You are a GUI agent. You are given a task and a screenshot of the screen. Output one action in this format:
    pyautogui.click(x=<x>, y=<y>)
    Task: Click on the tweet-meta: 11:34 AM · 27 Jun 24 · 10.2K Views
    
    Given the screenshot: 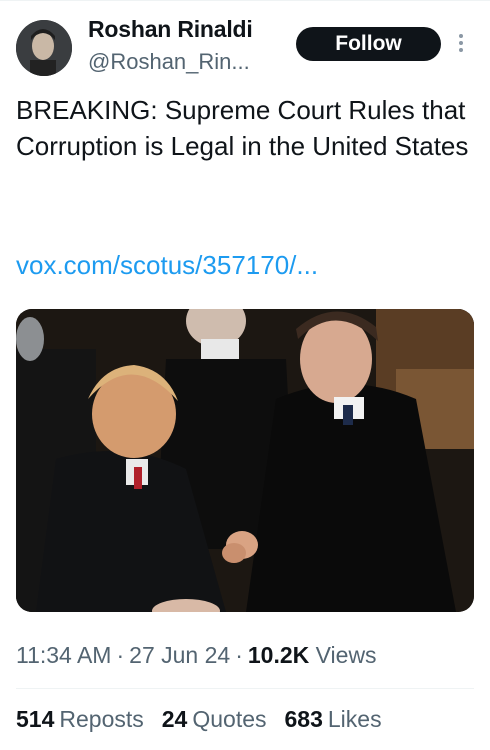 What is the action you would take?
    pyautogui.click(x=196, y=655)
    